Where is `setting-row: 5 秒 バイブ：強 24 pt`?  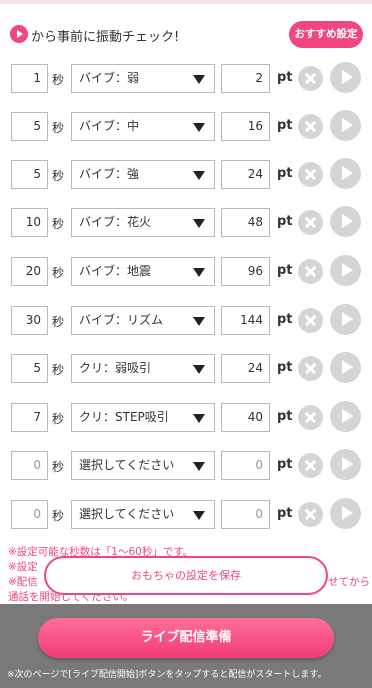
setting-row: 5 秒 バイブ：強 24 pt is located at coordinates (186, 175).